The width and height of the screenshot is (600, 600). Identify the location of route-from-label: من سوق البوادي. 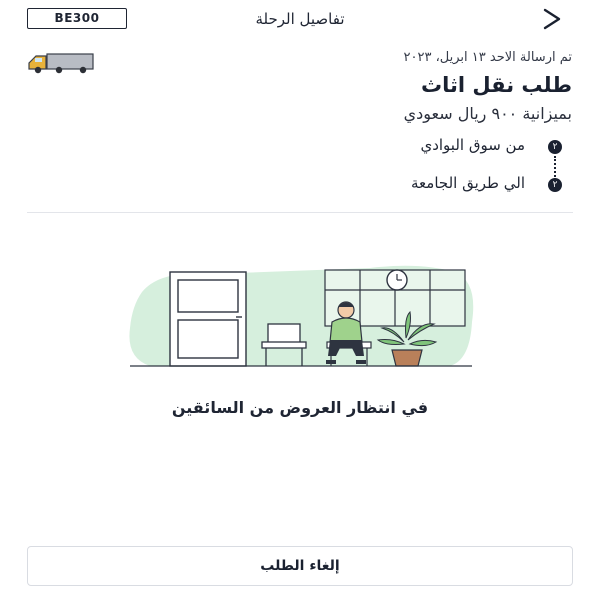
(472, 145).